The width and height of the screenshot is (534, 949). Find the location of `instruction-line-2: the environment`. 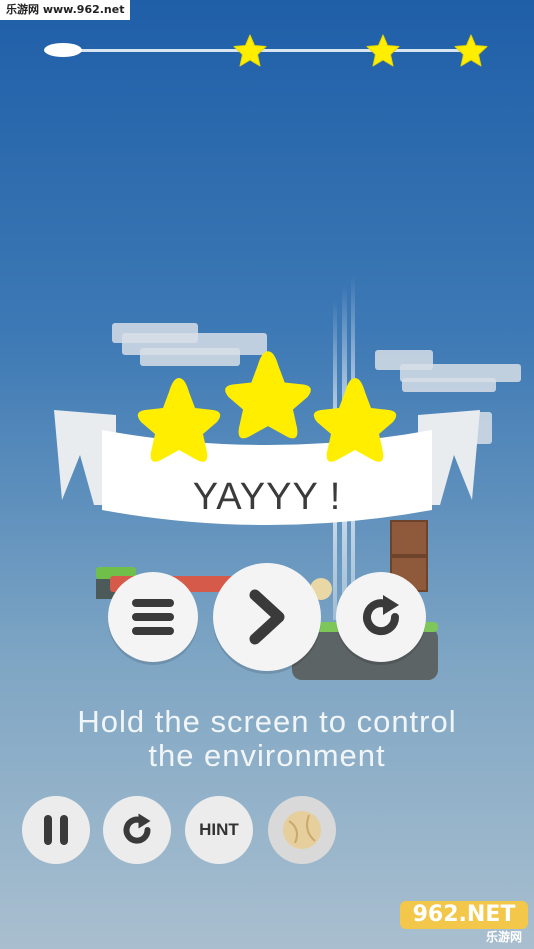

instruction-line-2: the environment is located at coordinates (267, 755).